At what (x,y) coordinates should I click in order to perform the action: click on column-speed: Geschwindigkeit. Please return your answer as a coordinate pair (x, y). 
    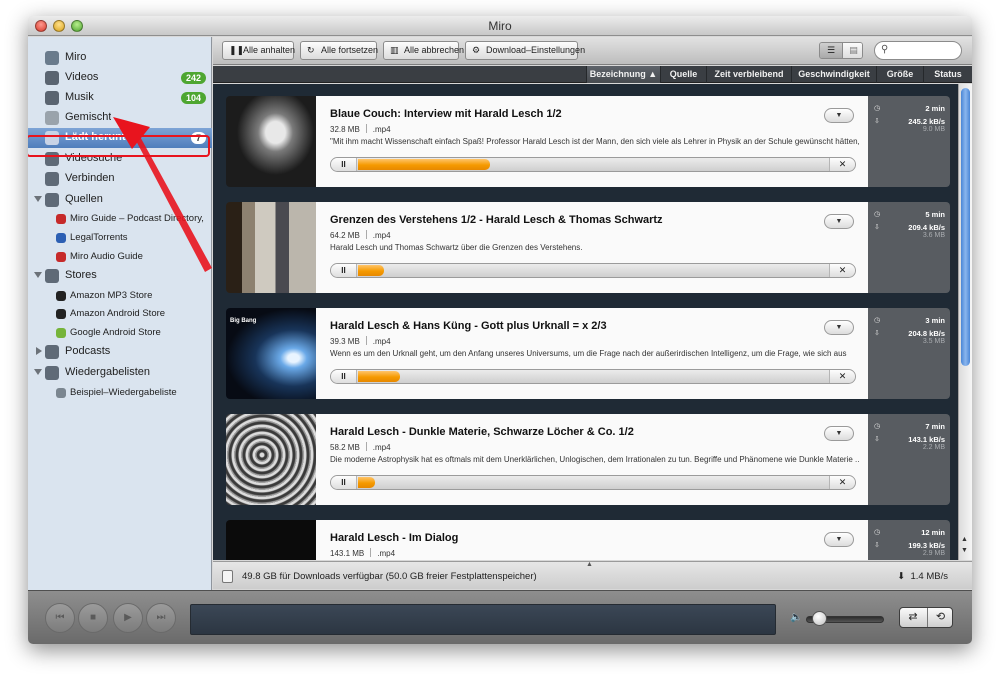
    Looking at the image, I should click on (833, 74).